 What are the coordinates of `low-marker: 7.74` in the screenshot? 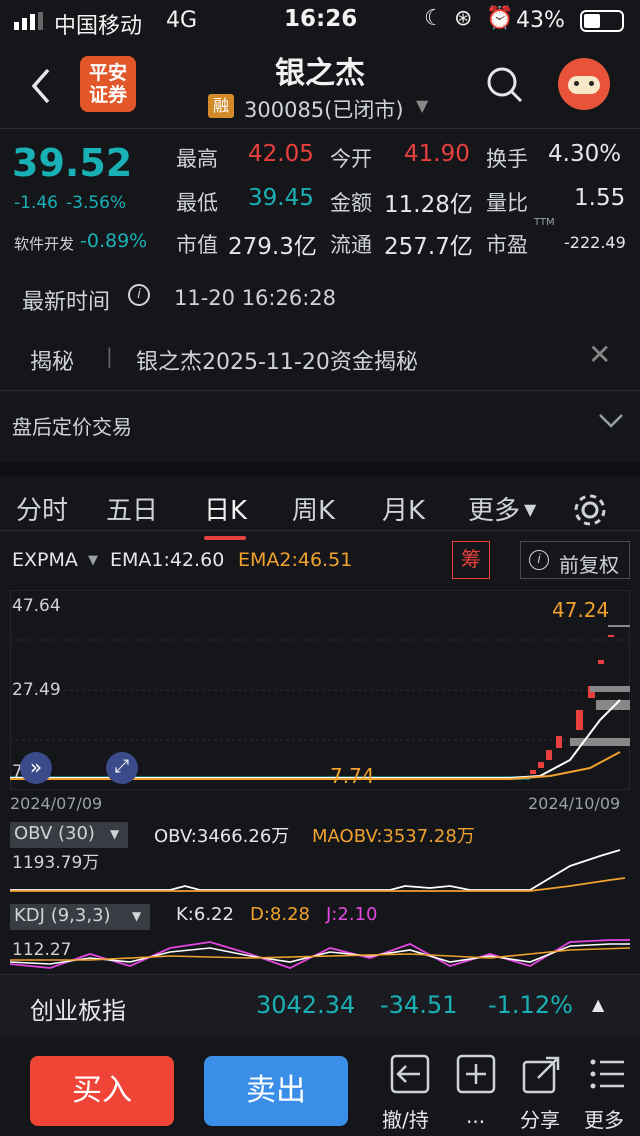 It's located at (352, 776).